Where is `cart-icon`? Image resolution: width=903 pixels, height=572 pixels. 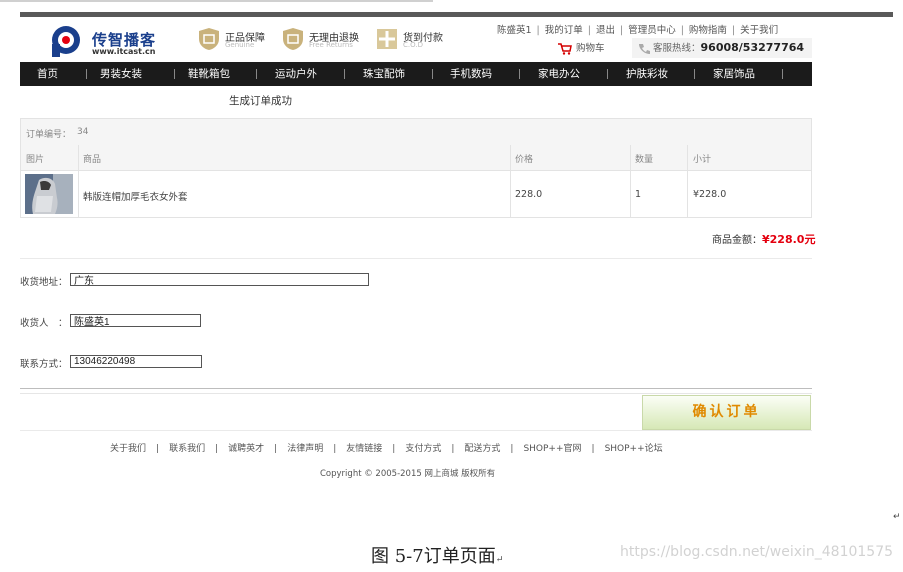 cart-icon is located at coordinates (565, 48).